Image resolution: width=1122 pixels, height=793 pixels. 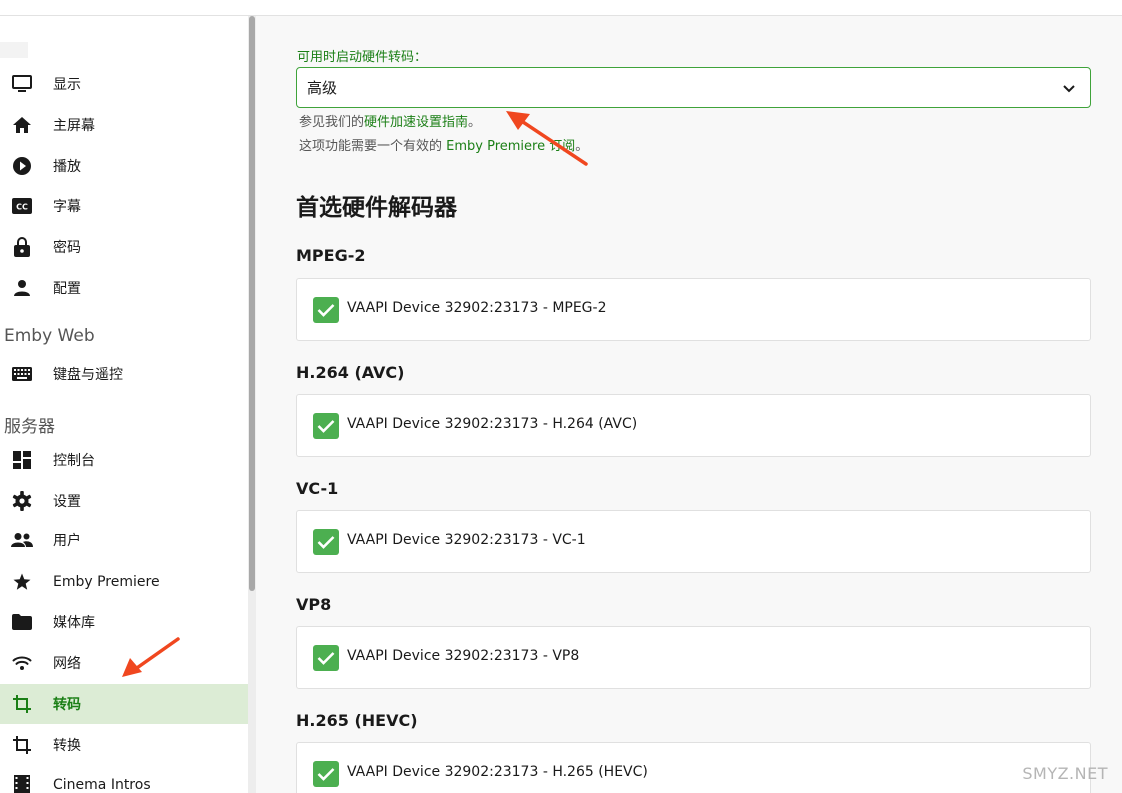 I want to click on hw-guide-hint: 参见我们的硬件加速设置指南。, so click(x=390, y=120).